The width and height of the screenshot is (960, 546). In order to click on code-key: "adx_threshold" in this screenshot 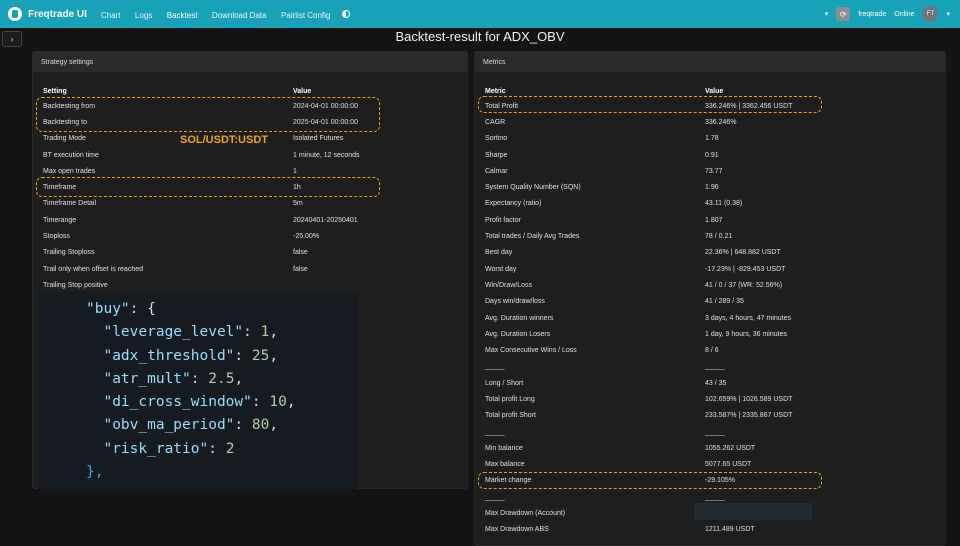, I will do `click(169, 355)`.